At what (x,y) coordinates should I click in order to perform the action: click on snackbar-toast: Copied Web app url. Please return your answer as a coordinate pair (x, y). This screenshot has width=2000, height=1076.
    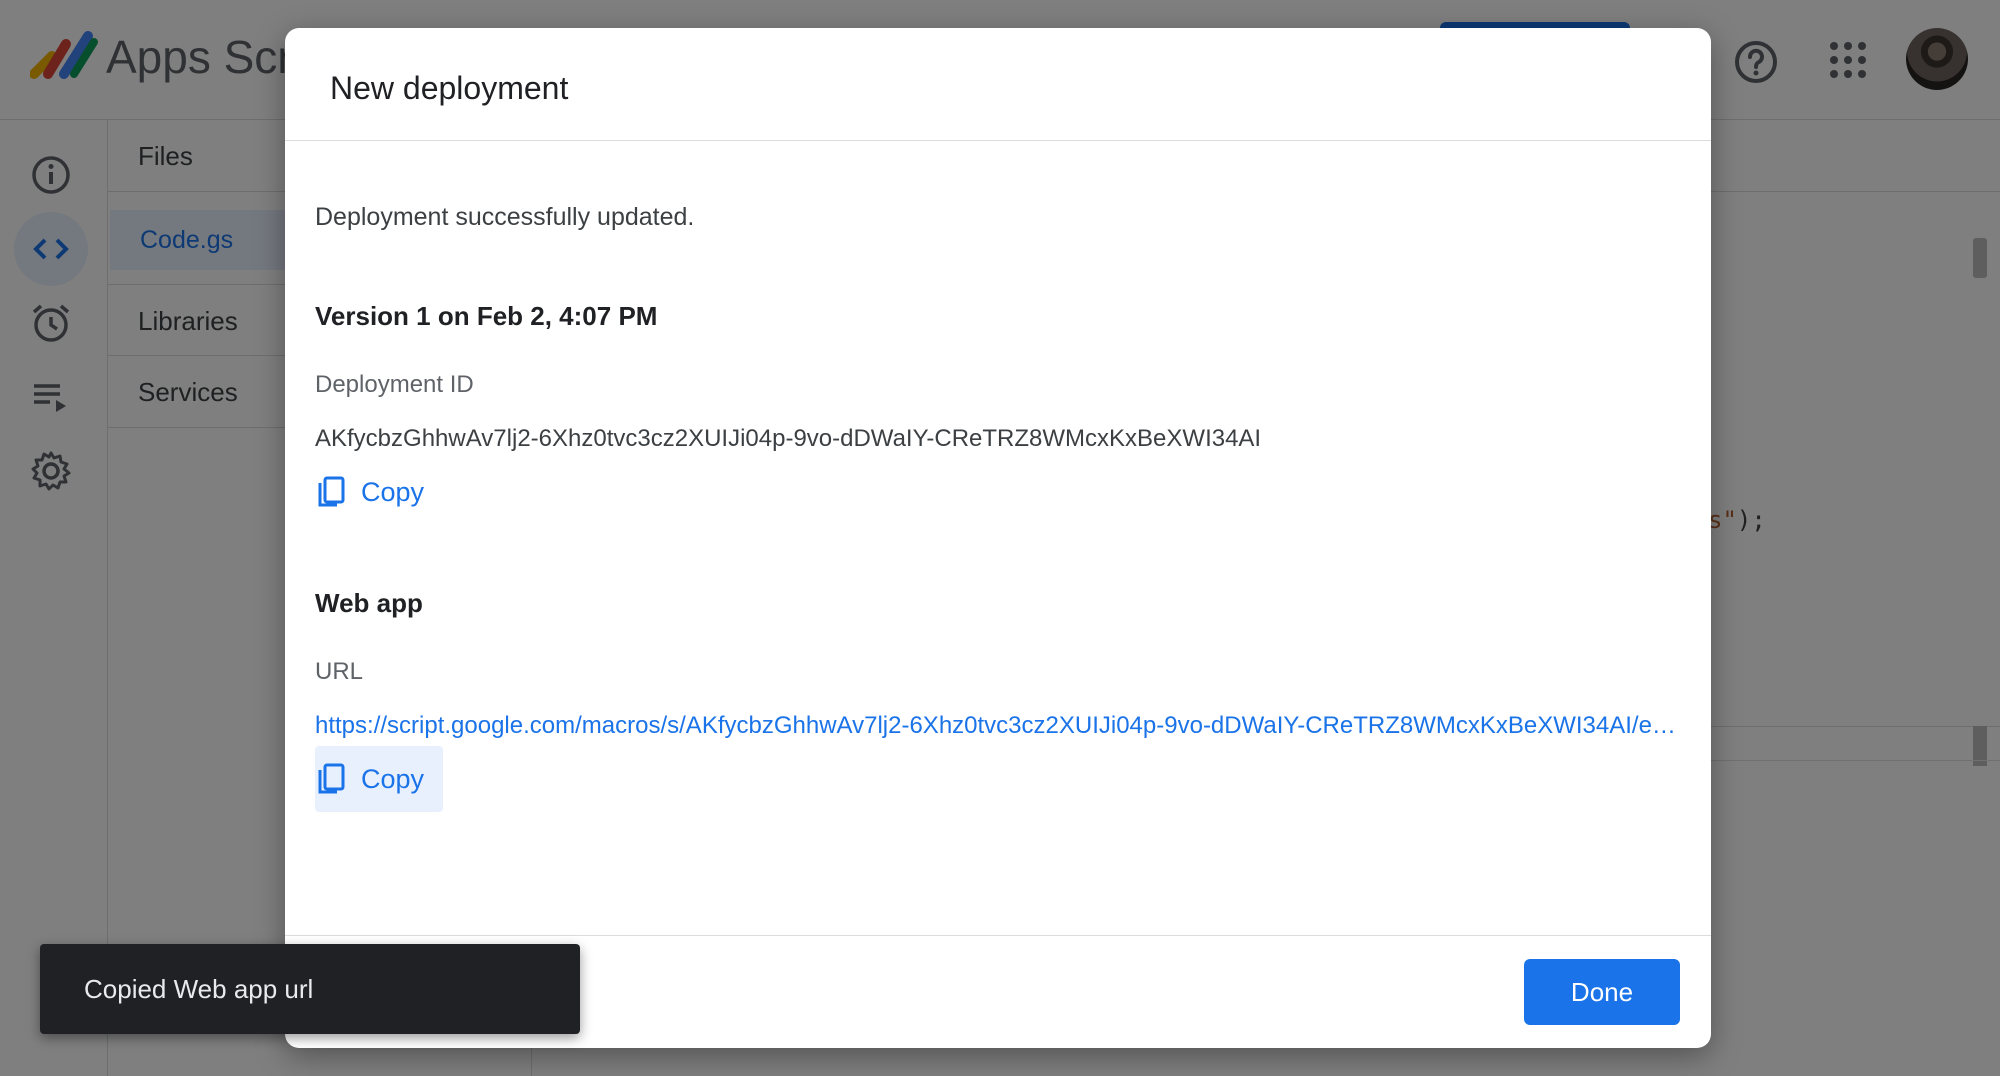
    Looking at the image, I should click on (310, 989).